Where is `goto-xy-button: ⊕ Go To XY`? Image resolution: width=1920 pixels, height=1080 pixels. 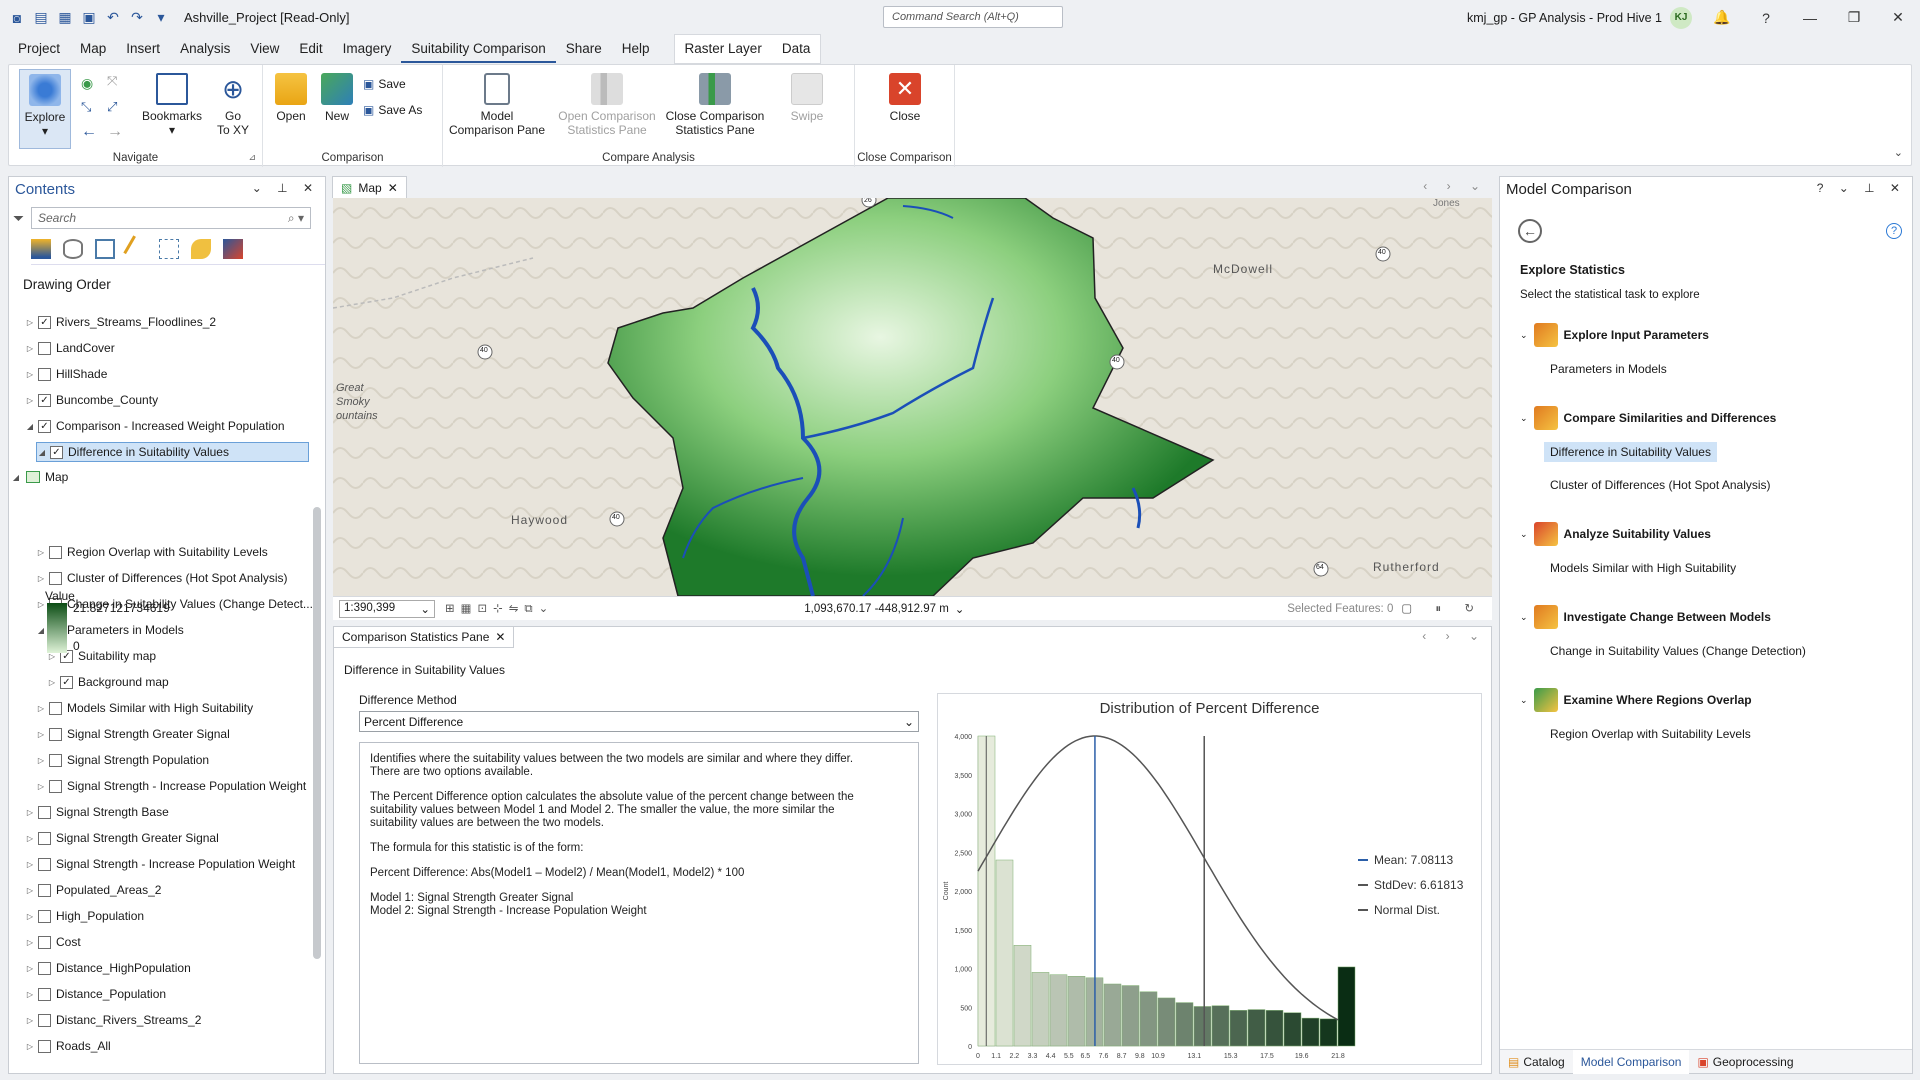 goto-xy-button: ⊕ Go To XY is located at coordinates (233, 105).